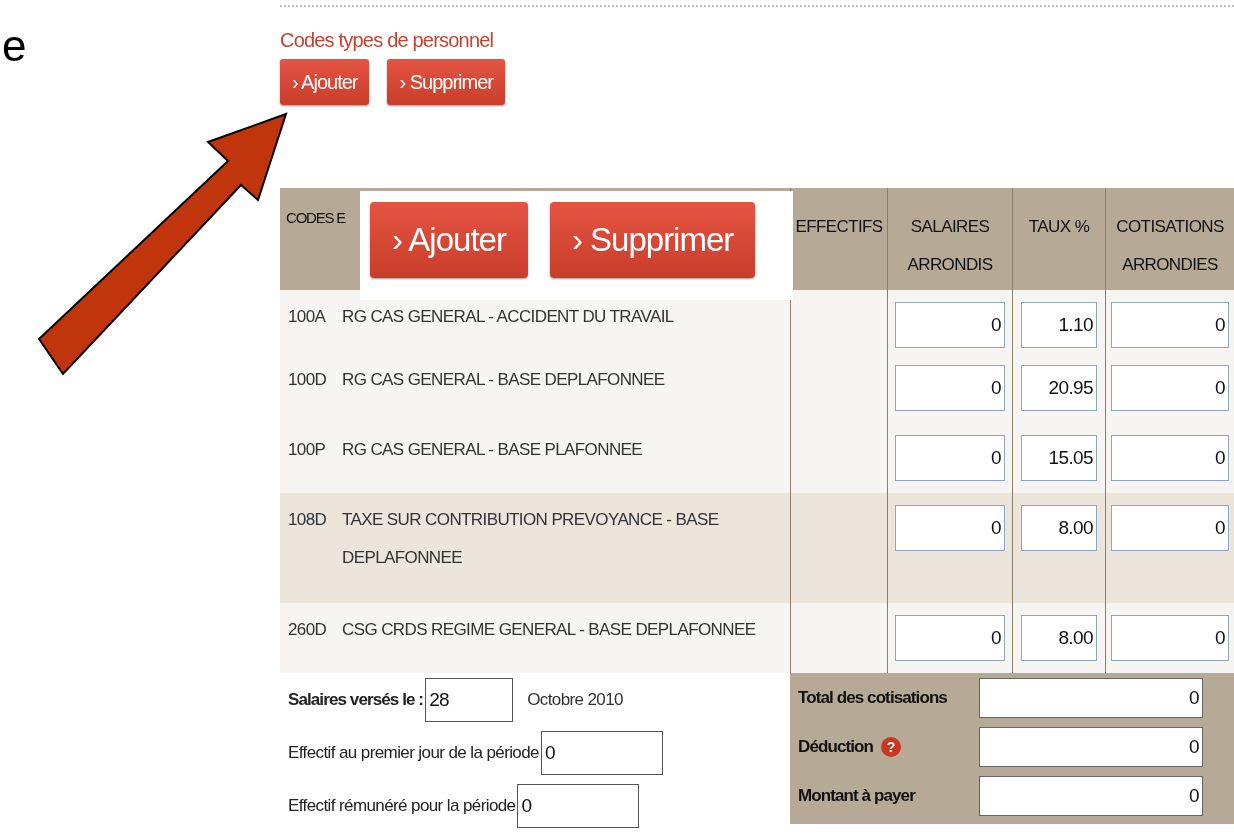 Image resolution: width=1234 pixels, height=839 pixels. I want to click on field-label: Effectif rémunéré pour la période, so click(402, 805).